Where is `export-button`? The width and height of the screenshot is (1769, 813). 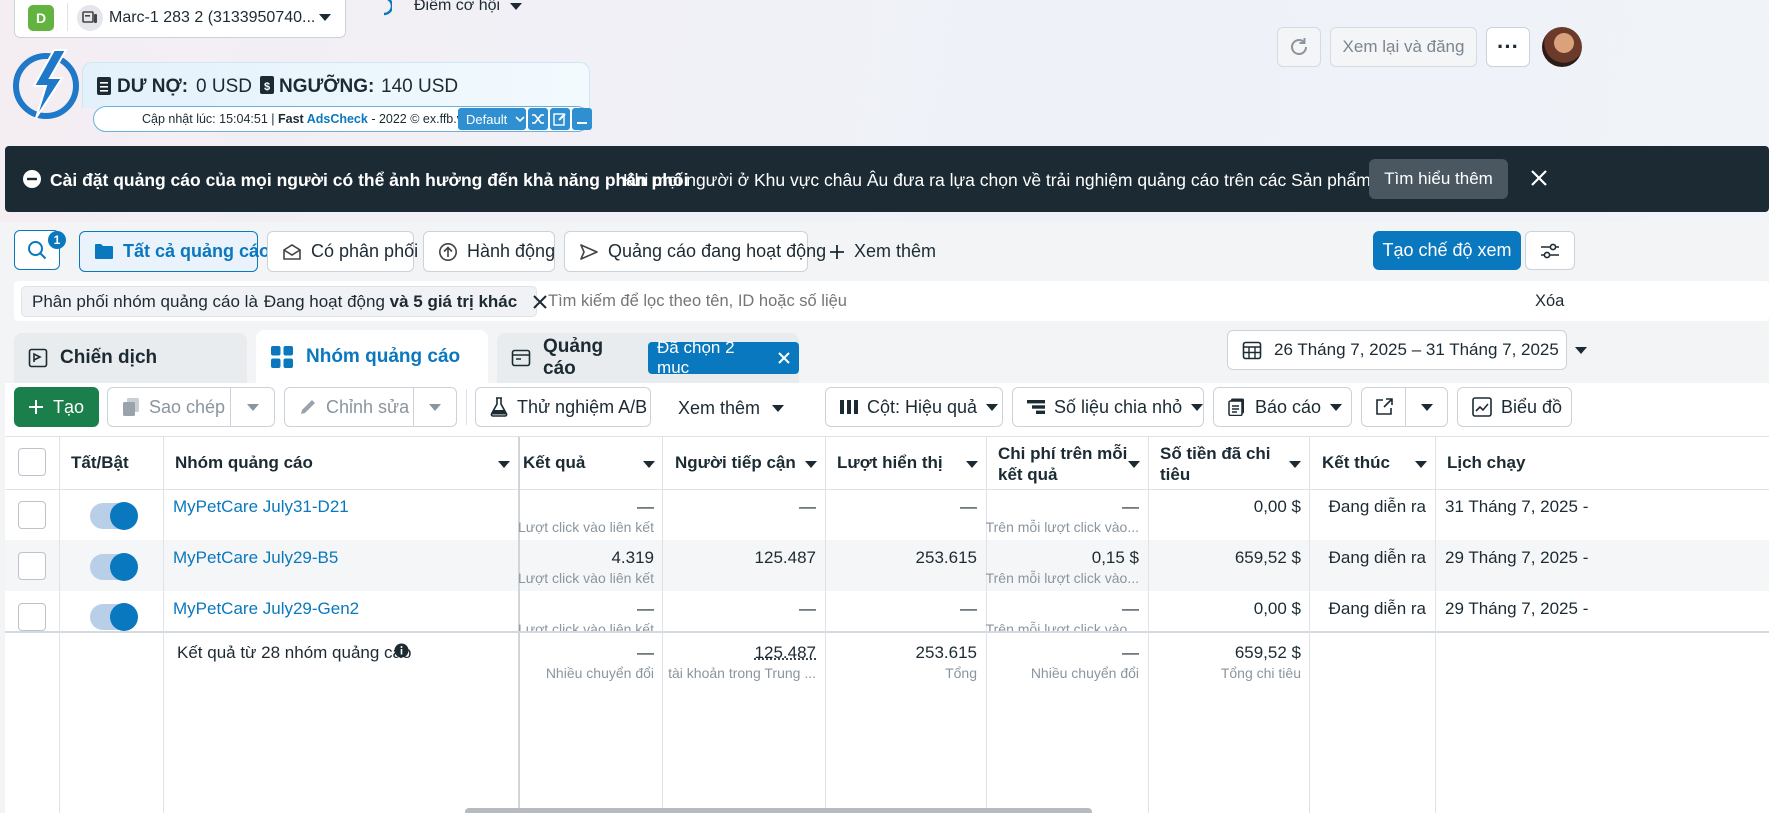
export-button is located at coordinates (1383, 407).